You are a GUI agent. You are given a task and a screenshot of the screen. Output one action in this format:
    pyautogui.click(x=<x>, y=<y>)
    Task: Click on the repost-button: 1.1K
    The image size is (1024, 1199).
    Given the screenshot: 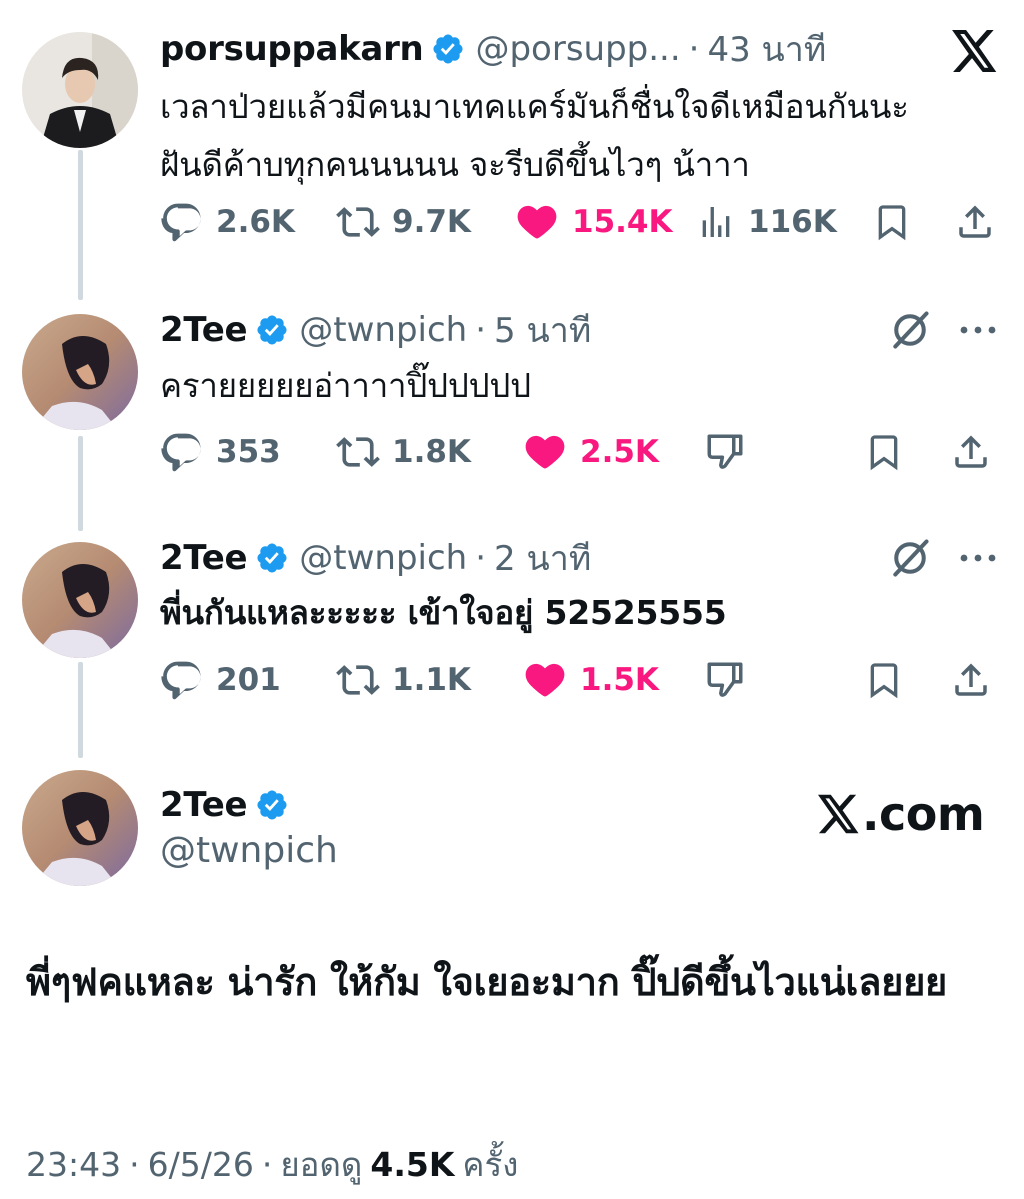 What is the action you would take?
    pyautogui.click(x=403, y=680)
    